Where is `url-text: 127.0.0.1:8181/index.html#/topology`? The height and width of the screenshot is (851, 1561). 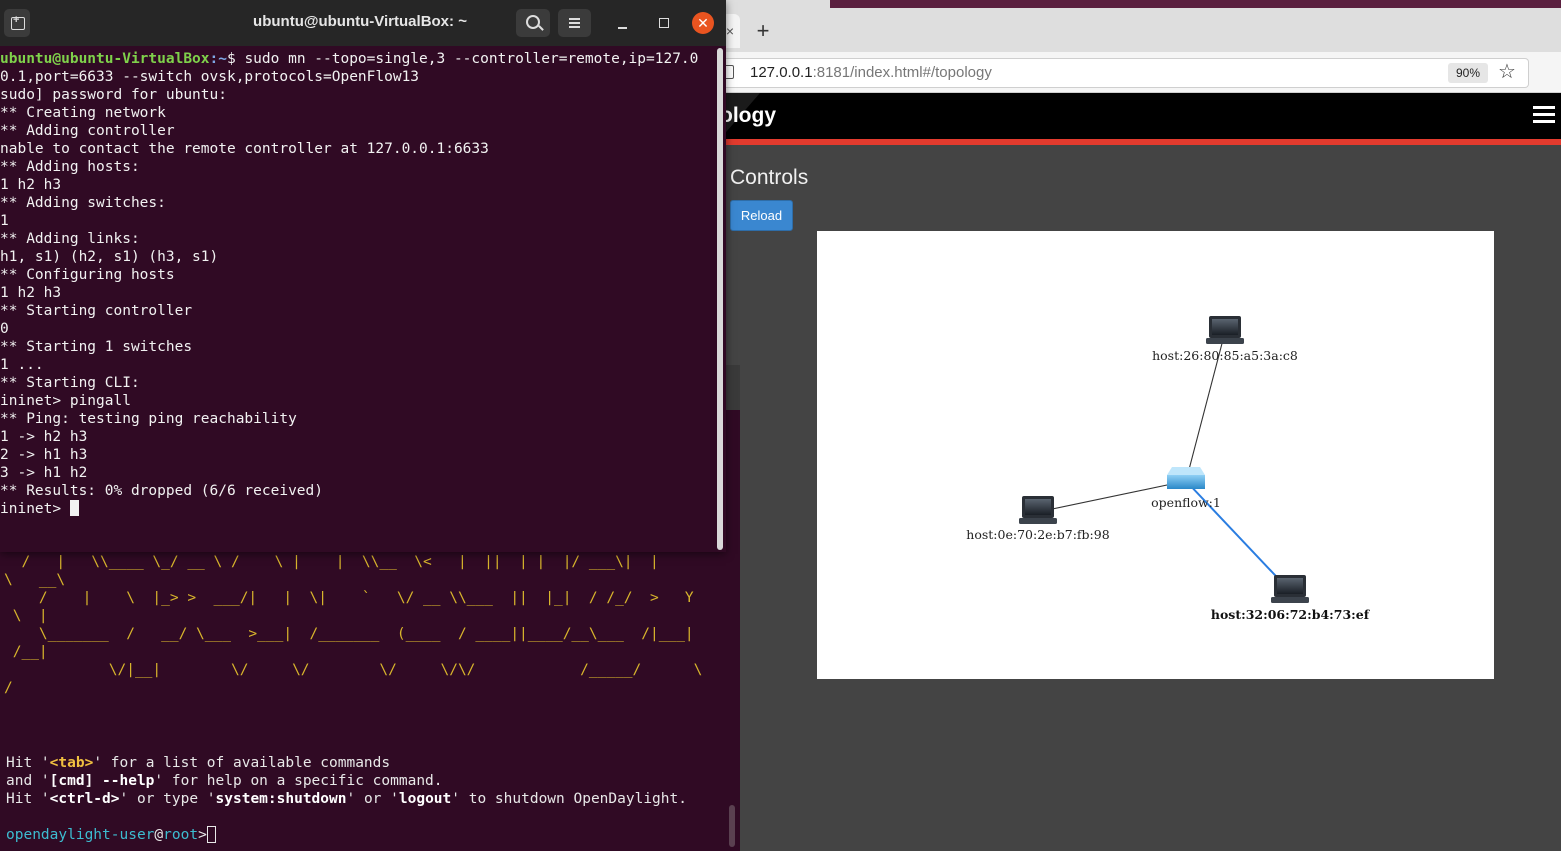 url-text: 127.0.0.1:8181/index.html#/topology is located at coordinates (871, 72).